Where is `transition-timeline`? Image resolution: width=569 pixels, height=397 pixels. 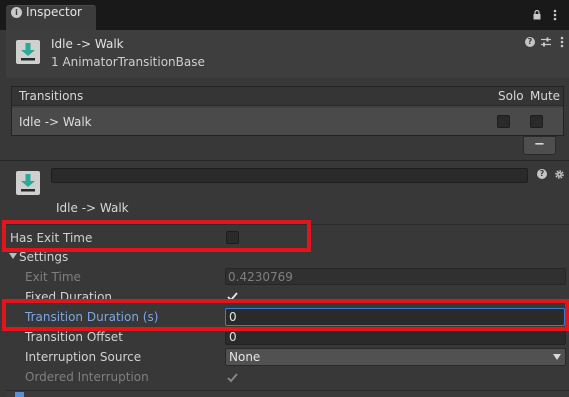 transition-timeline is located at coordinates (287, 393).